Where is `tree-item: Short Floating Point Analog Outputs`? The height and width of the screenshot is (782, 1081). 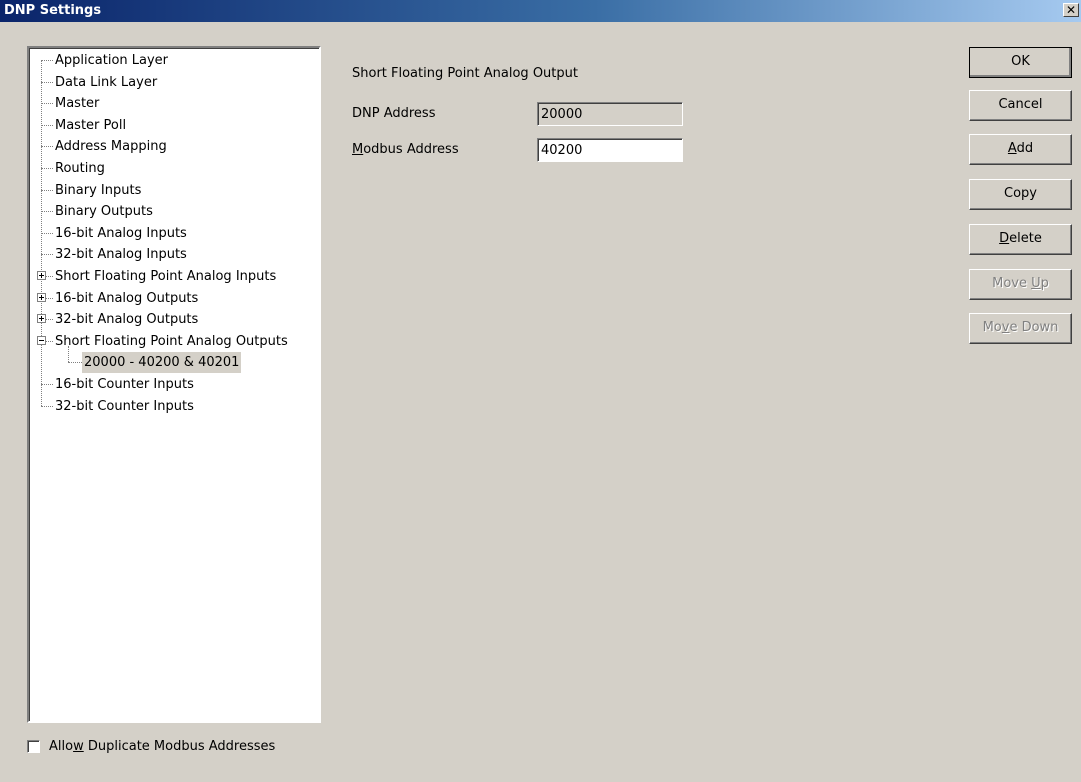
tree-item: Short Floating Point Analog Outputs is located at coordinates (174, 341).